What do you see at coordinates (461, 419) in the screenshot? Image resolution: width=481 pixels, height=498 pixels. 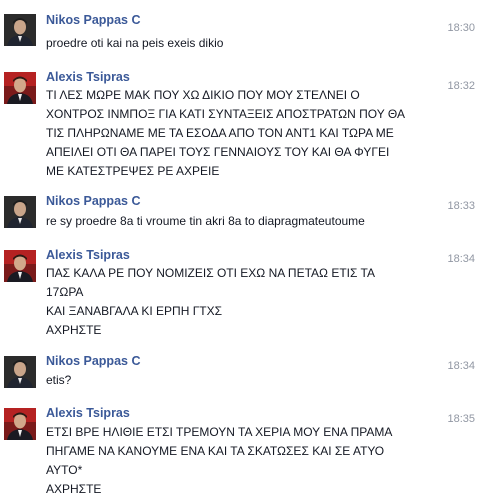 I see `message-timestamp: 18:35` at bounding box center [461, 419].